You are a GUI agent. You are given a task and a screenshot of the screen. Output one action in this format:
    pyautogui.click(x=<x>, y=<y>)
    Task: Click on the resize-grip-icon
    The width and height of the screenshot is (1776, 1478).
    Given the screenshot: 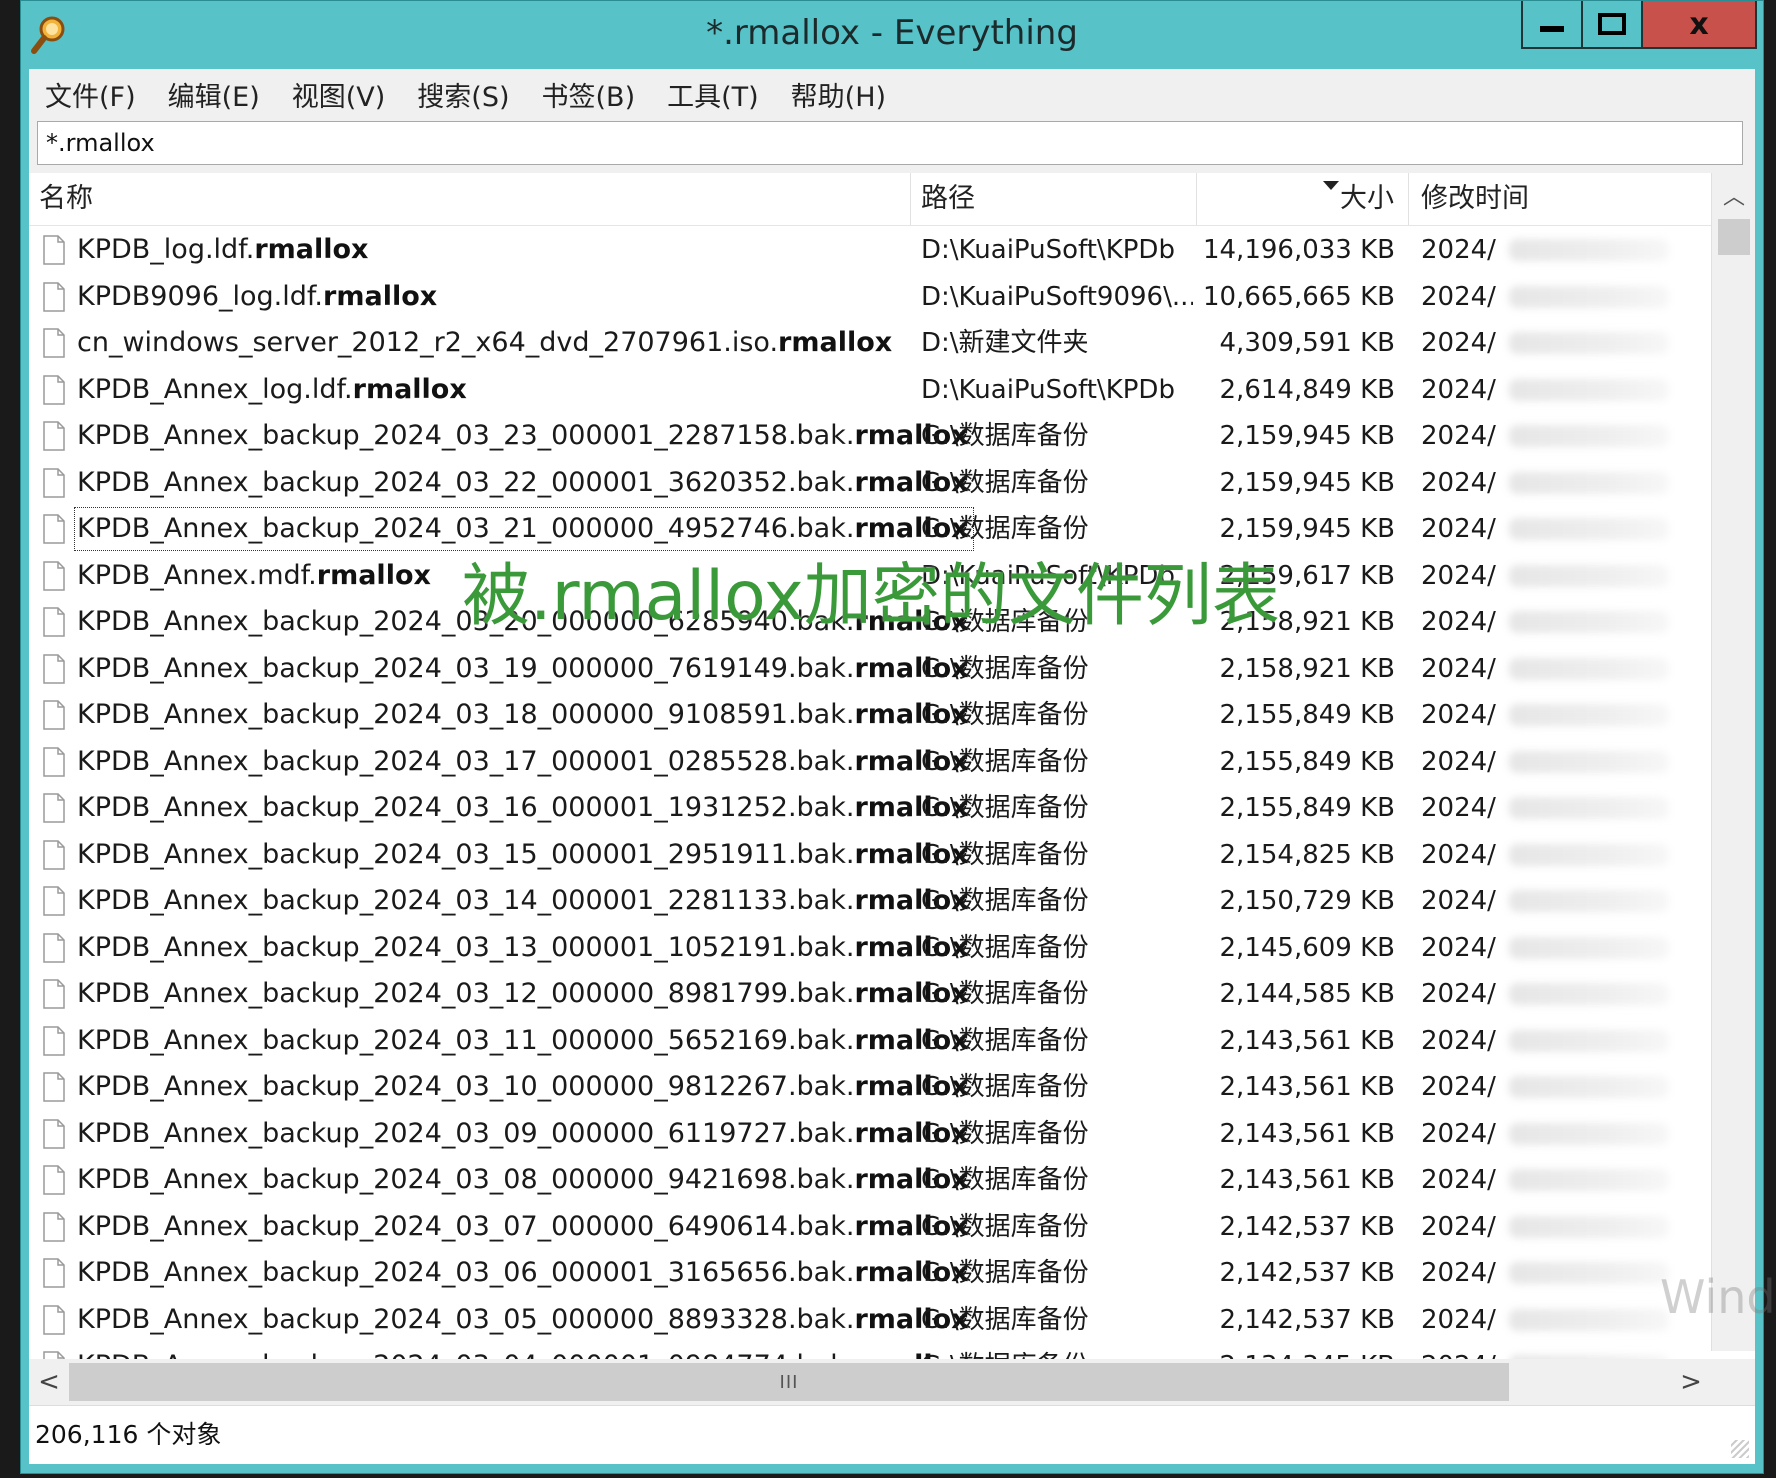 What is the action you would take?
    pyautogui.click(x=1740, y=1449)
    